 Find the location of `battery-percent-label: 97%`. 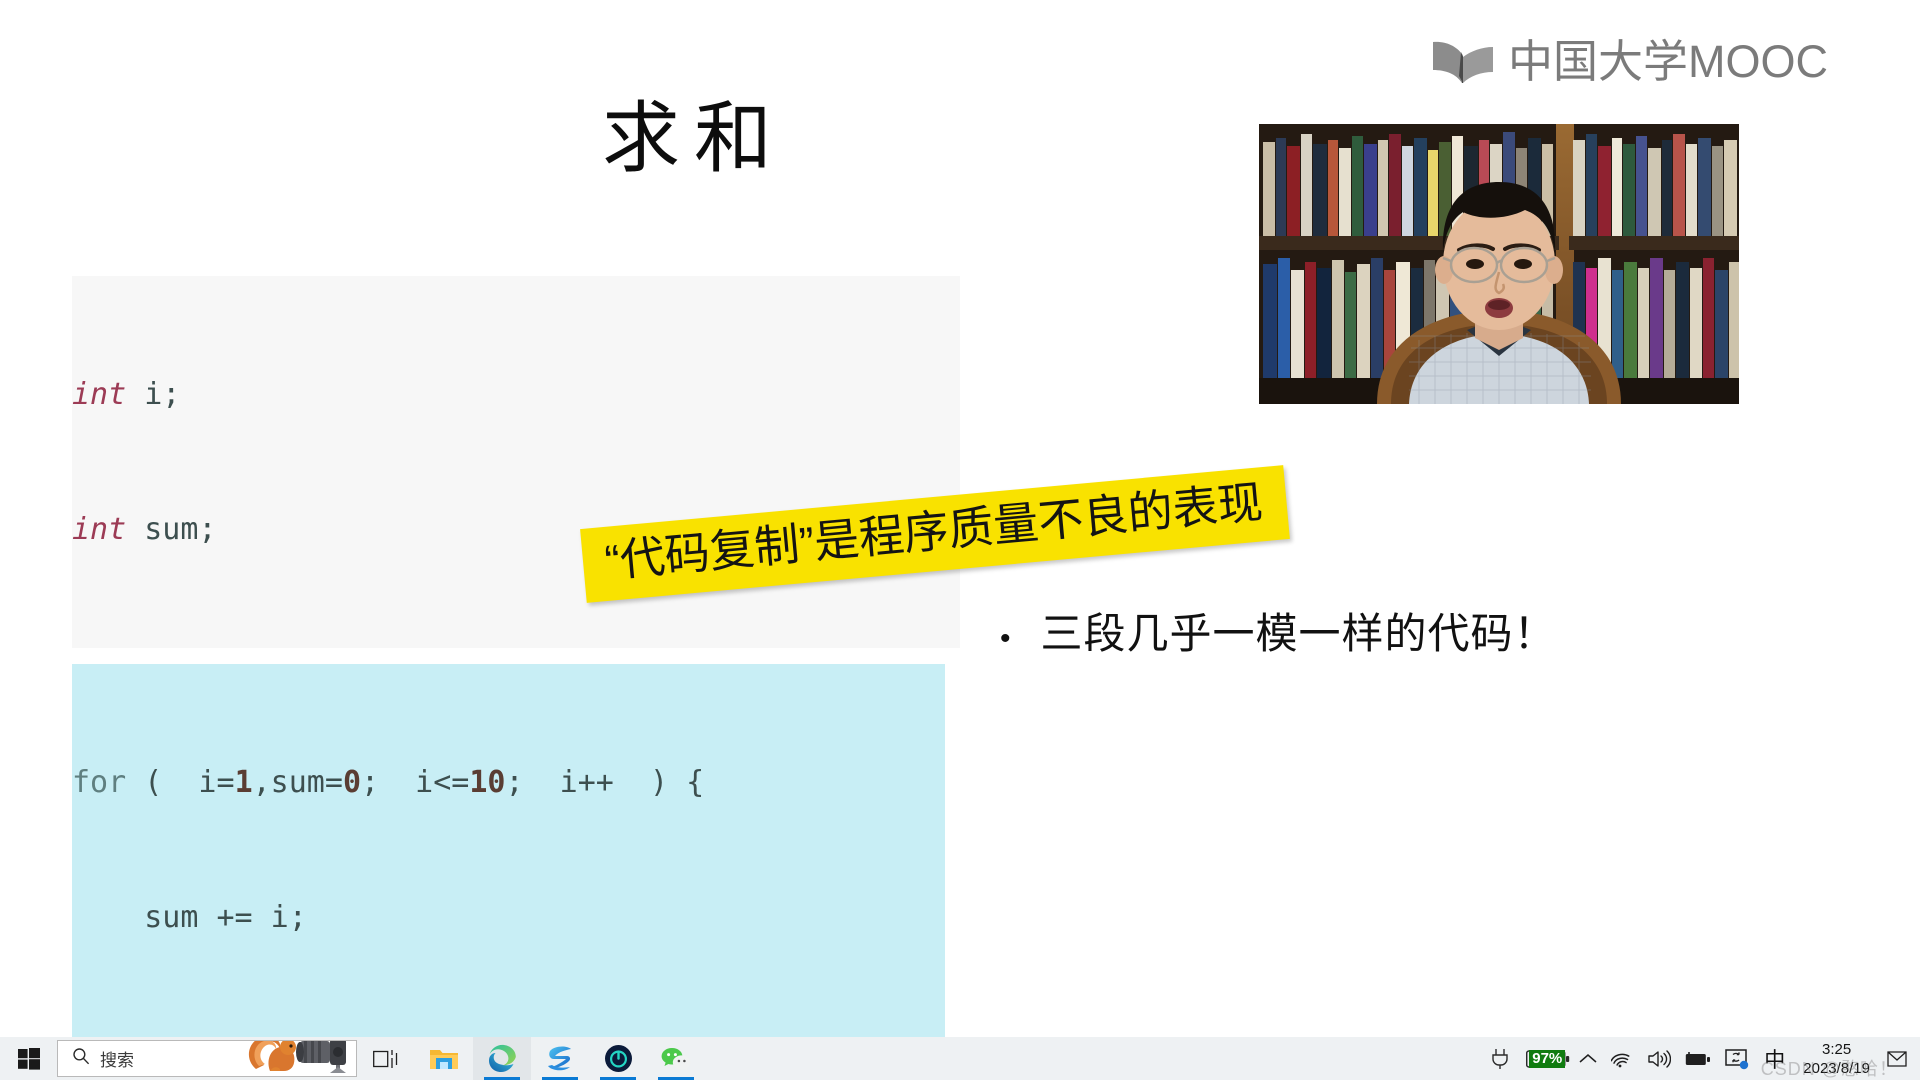

battery-percent-label: 97% is located at coordinates (1547, 1058).